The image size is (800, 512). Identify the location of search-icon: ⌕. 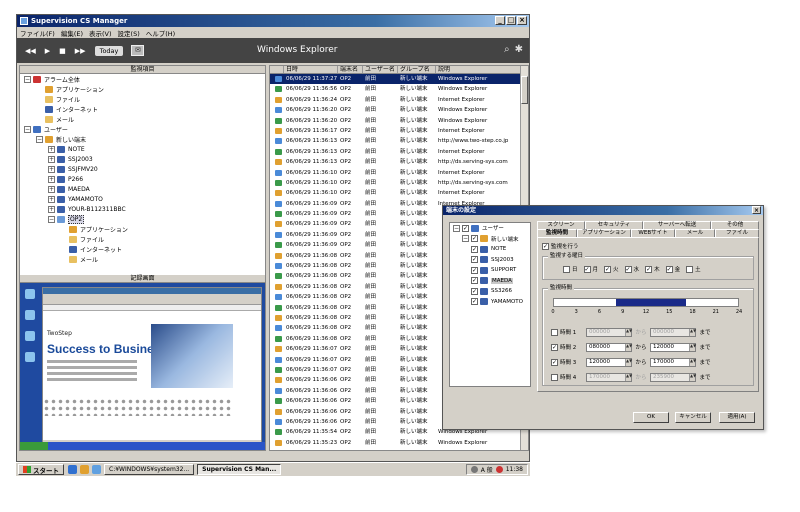
(507, 49).